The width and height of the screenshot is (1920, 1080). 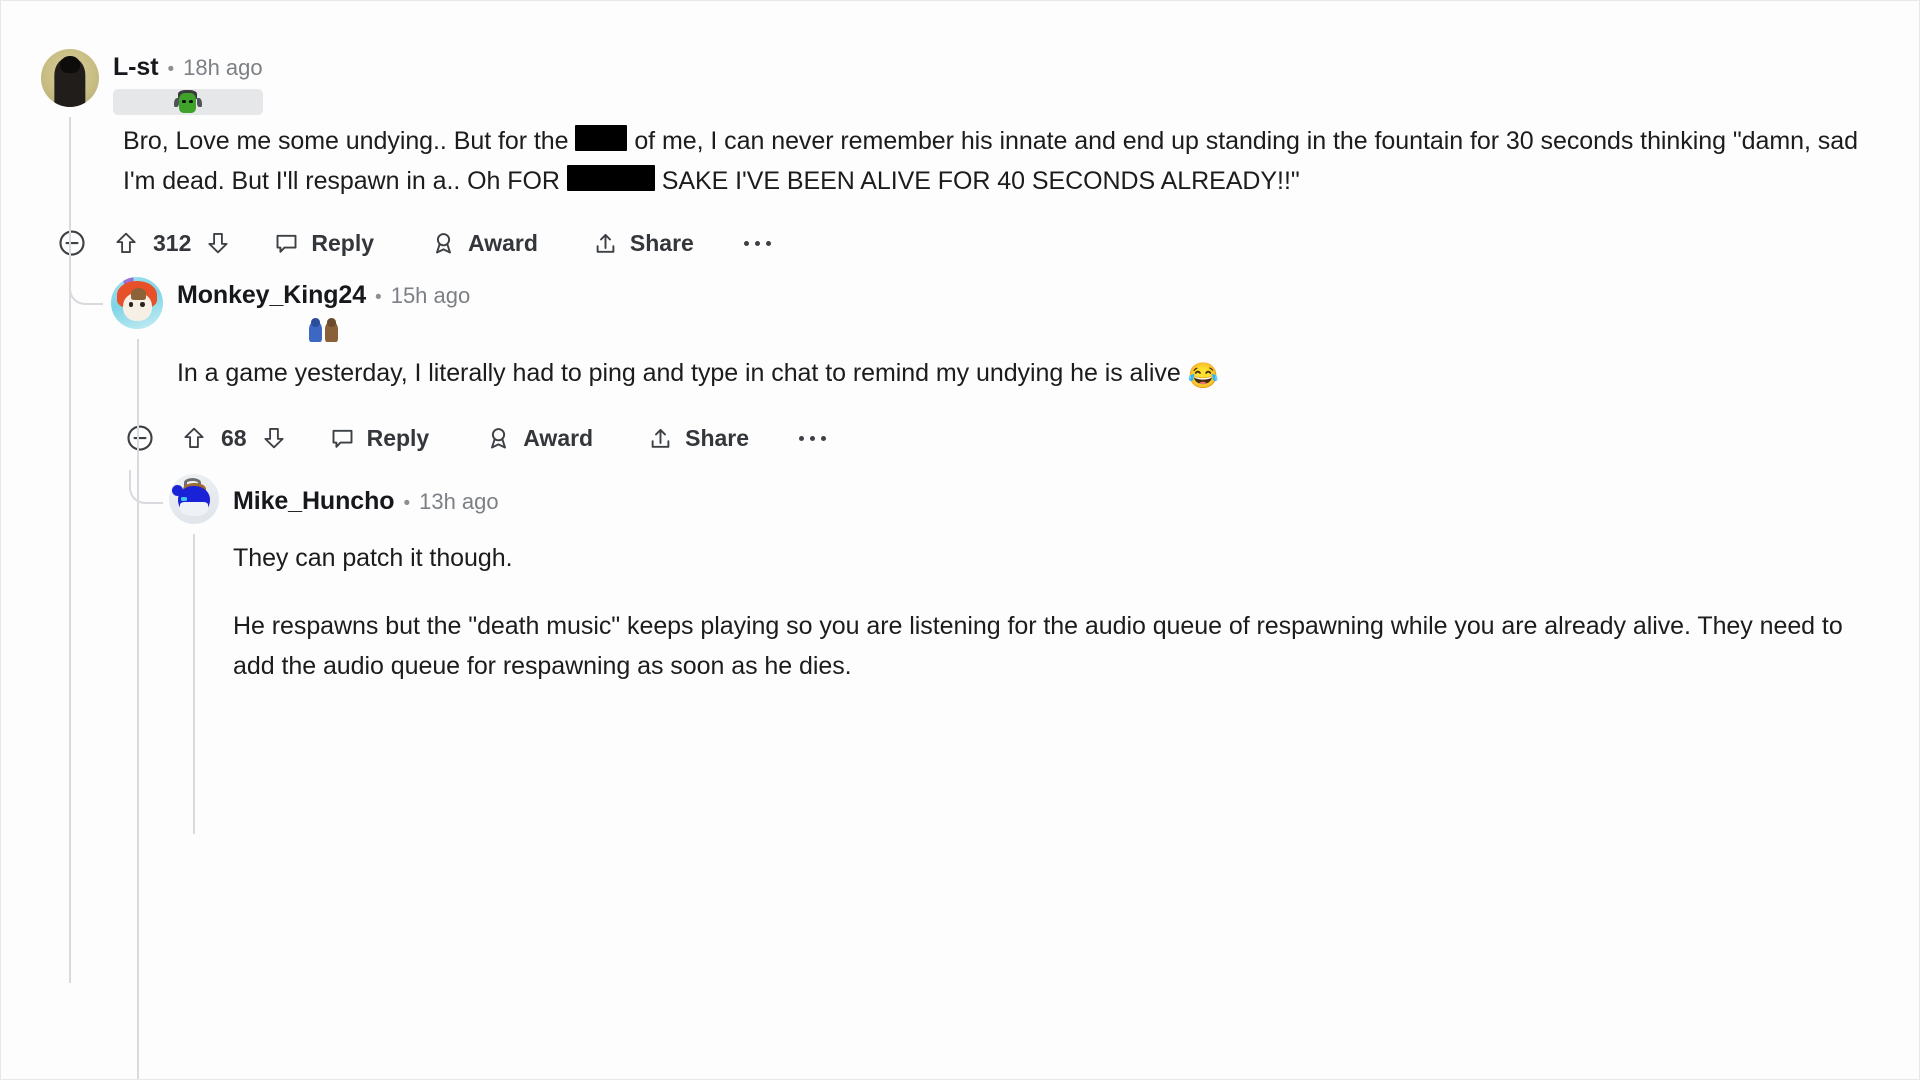 I want to click on avatar-hair-shape, so click(x=138, y=294).